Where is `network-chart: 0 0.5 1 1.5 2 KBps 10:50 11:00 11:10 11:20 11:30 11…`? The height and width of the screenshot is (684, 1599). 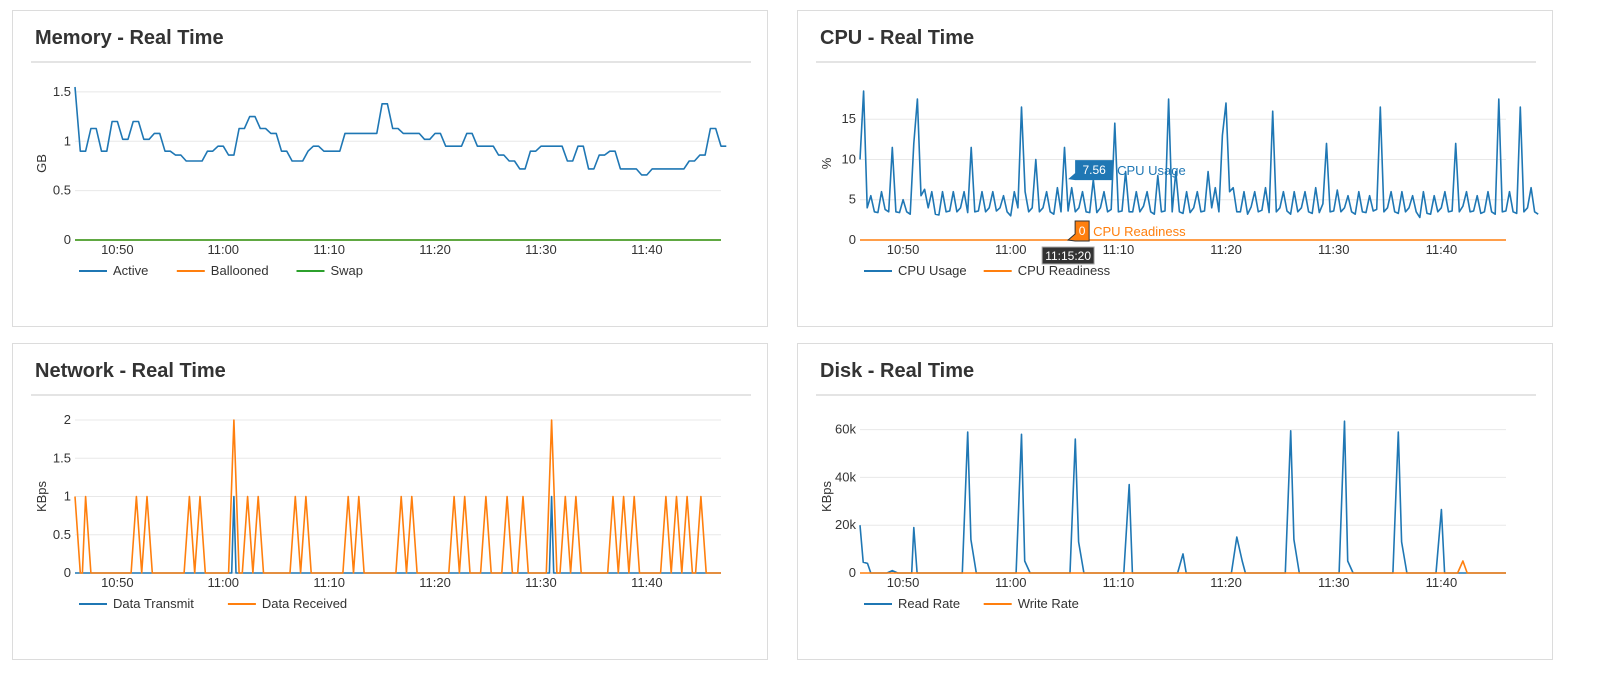
network-chart: 0 0.5 1 1.5 2 KBps 10:50 11:00 11:10 11:20 11:30 11… is located at coordinates (377, 511).